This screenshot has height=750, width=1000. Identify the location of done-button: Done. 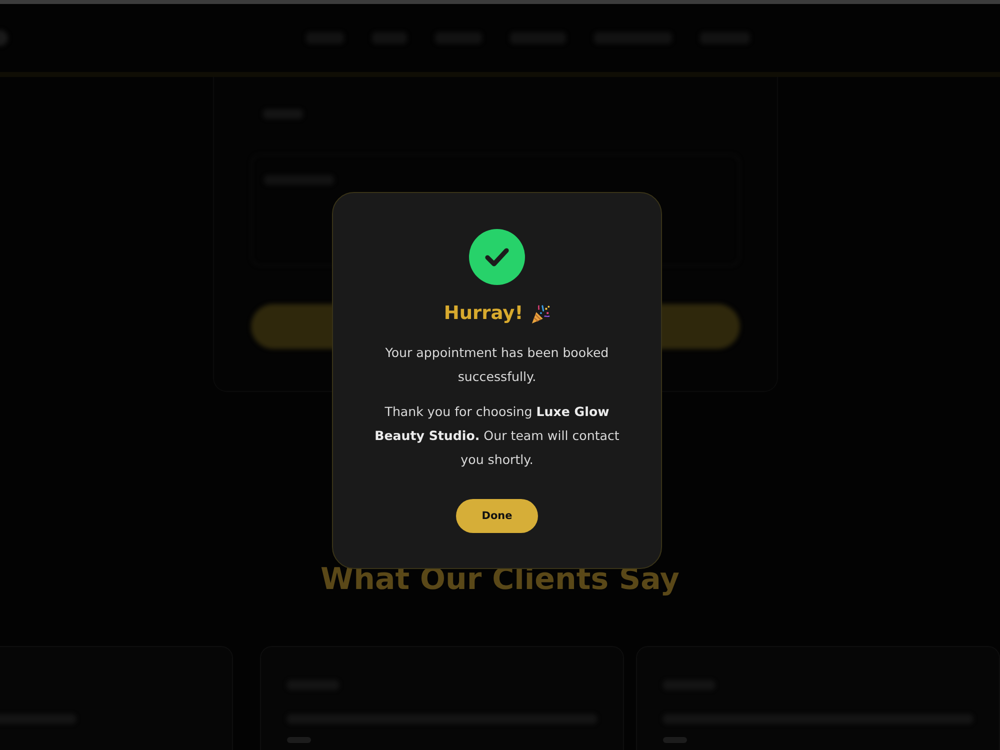
(497, 516).